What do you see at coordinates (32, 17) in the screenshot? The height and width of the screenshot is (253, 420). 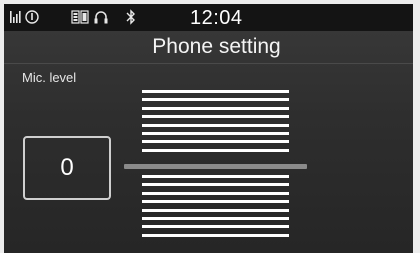 I see `phone-status-icon` at bounding box center [32, 17].